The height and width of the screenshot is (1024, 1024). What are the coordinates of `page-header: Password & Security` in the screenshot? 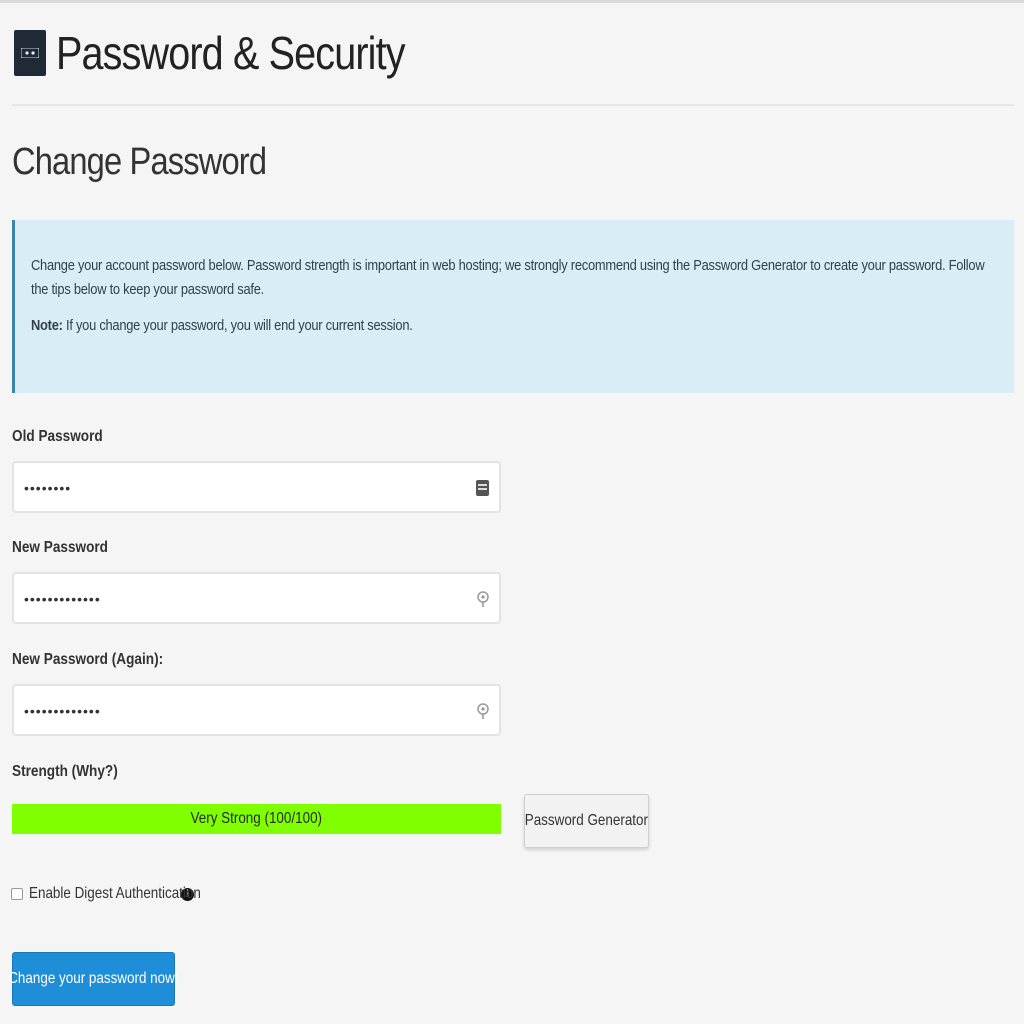 It's located at (237, 53).